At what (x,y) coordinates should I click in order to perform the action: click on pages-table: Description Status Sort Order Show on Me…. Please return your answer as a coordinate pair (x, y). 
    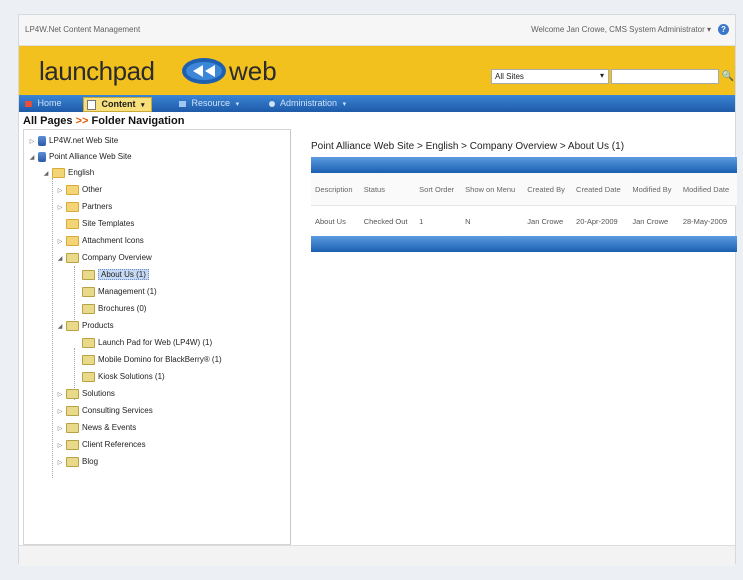
    Looking at the image, I should click on (524, 204).